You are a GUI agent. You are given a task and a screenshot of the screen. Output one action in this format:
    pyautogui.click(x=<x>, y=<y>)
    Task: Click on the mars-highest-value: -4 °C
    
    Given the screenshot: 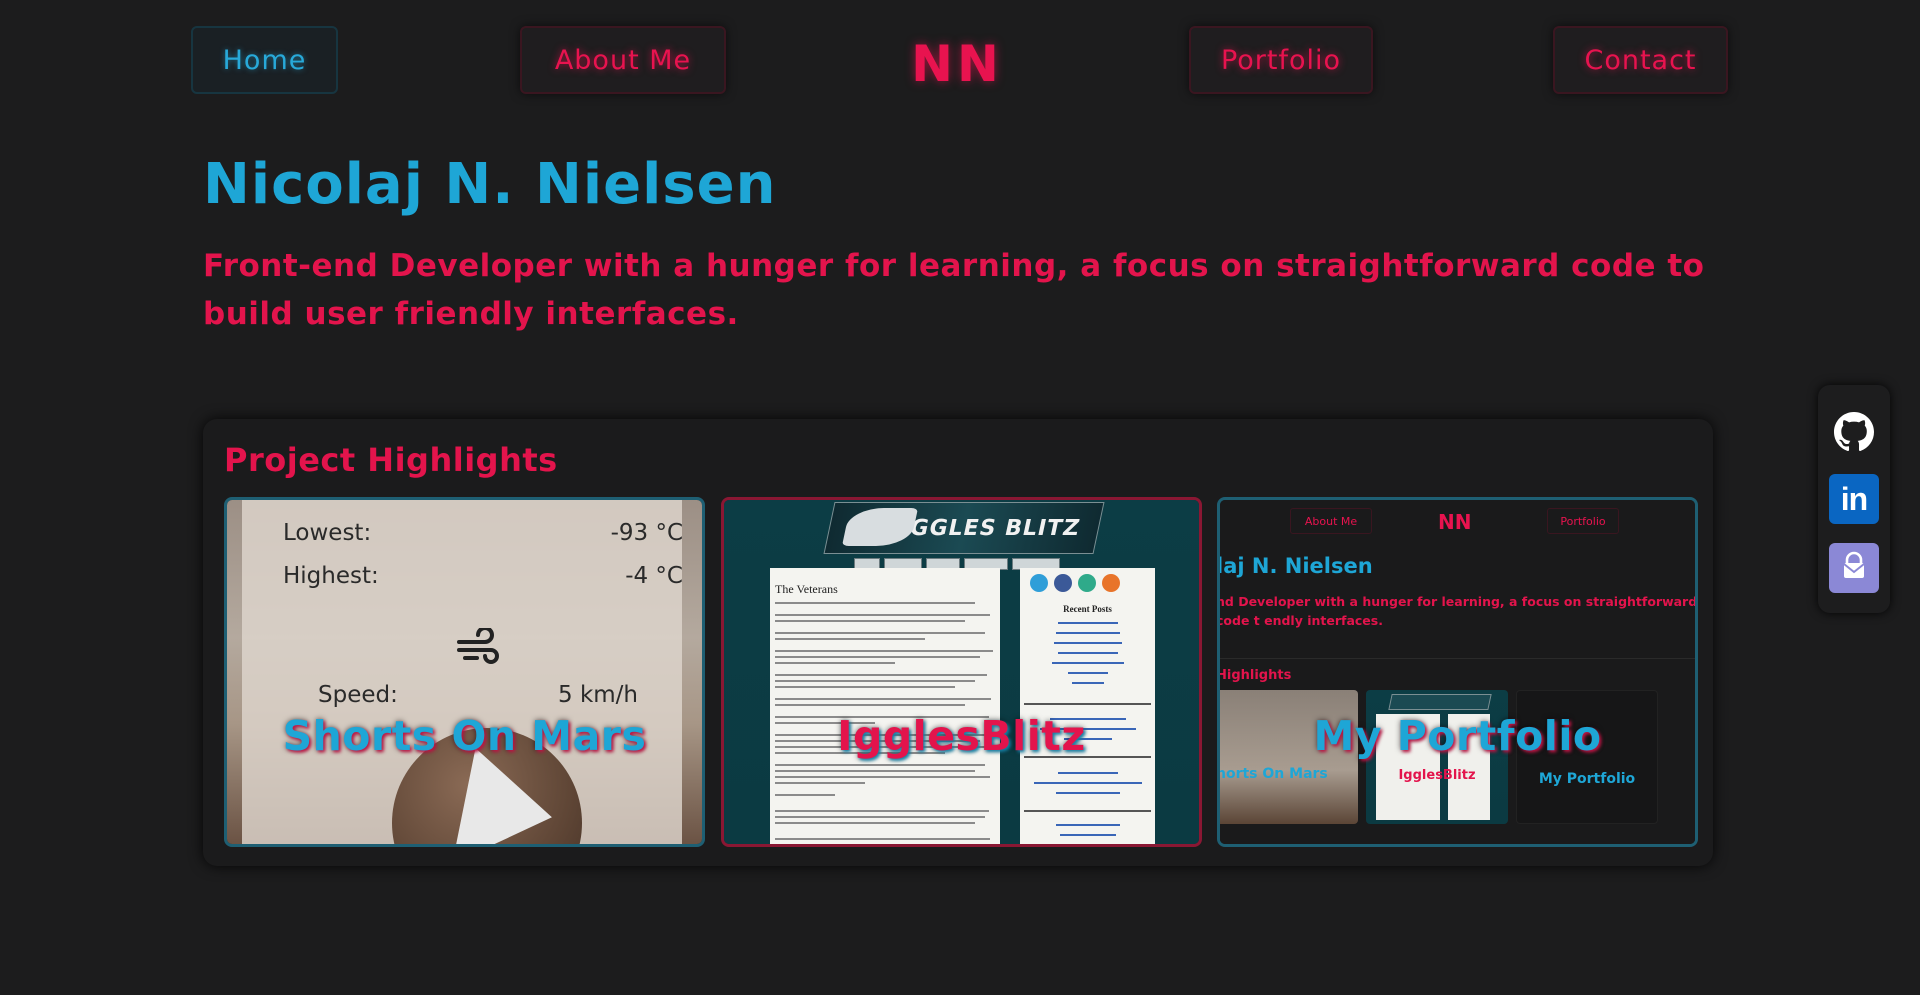 What is the action you would take?
    pyautogui.click(x=654, y=576)
    